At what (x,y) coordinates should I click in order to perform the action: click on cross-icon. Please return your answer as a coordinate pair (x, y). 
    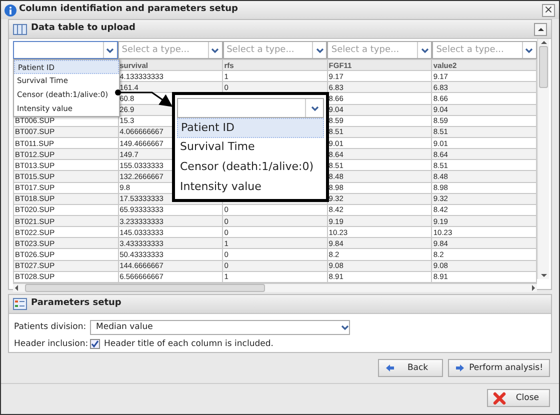
    Looking at the image, I should click on (499, 398).